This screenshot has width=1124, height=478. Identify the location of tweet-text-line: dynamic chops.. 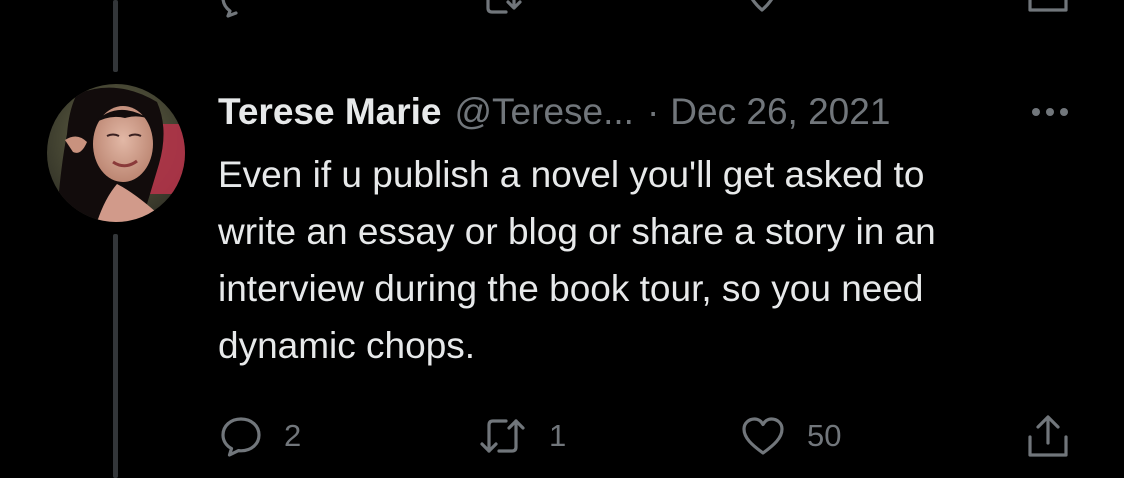
(347, 345).